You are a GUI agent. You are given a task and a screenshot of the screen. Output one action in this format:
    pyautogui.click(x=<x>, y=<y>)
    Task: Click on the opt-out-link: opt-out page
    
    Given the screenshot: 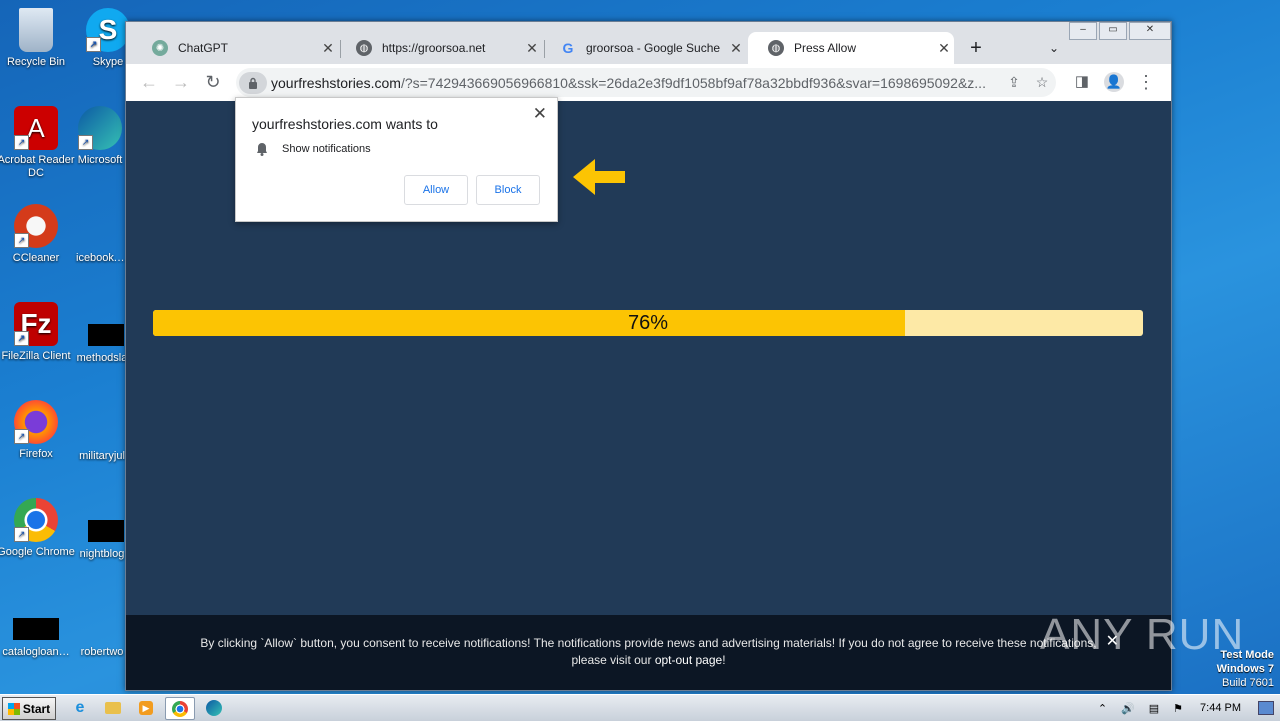 What is the action you would take?
    pyautogui.click(x=688, y=660)
    